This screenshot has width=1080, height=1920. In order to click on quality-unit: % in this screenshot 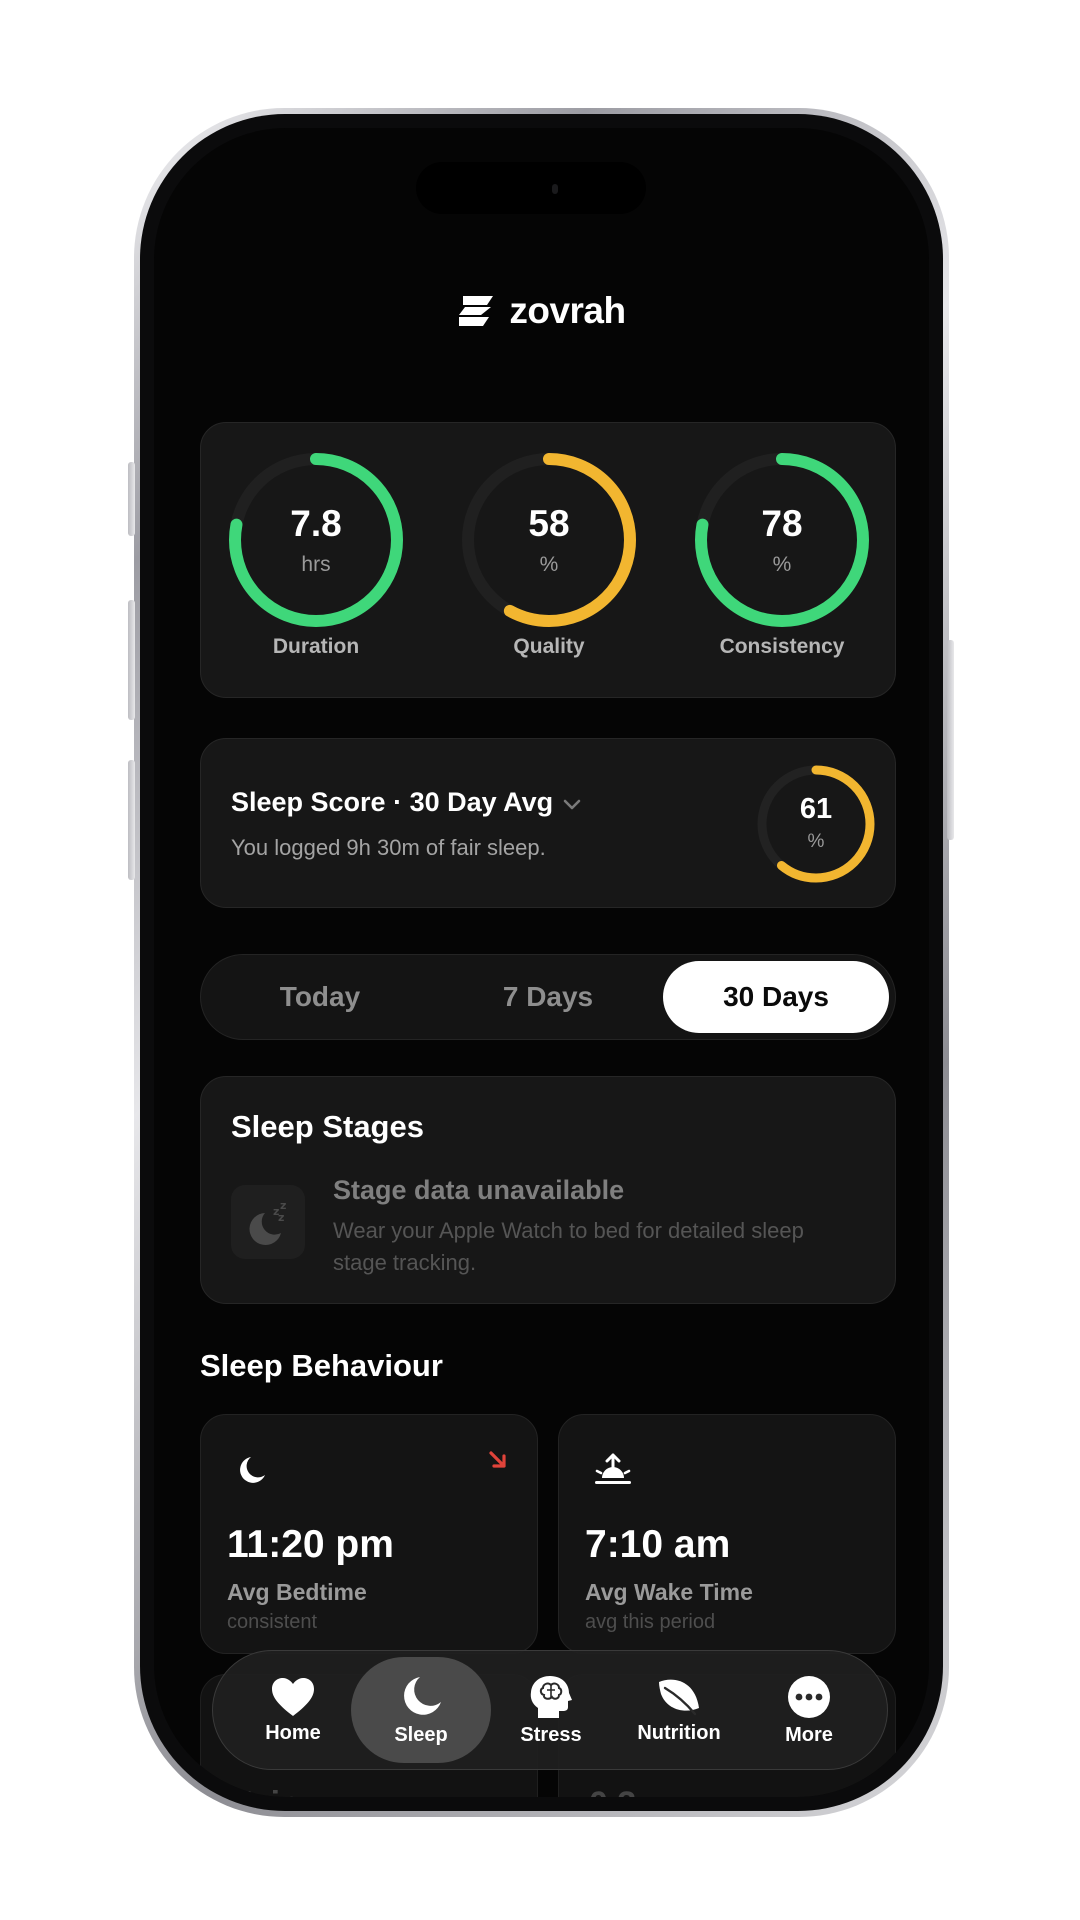, I will do `click(549, 564)`.